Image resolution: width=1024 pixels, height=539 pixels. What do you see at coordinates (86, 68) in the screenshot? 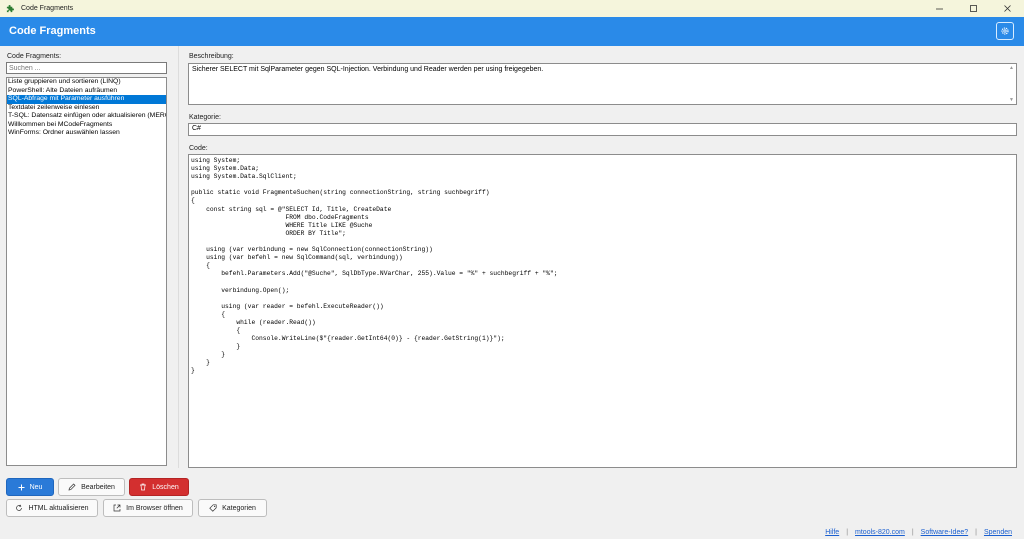
I see `search-input` at bounding box center [86, 68].